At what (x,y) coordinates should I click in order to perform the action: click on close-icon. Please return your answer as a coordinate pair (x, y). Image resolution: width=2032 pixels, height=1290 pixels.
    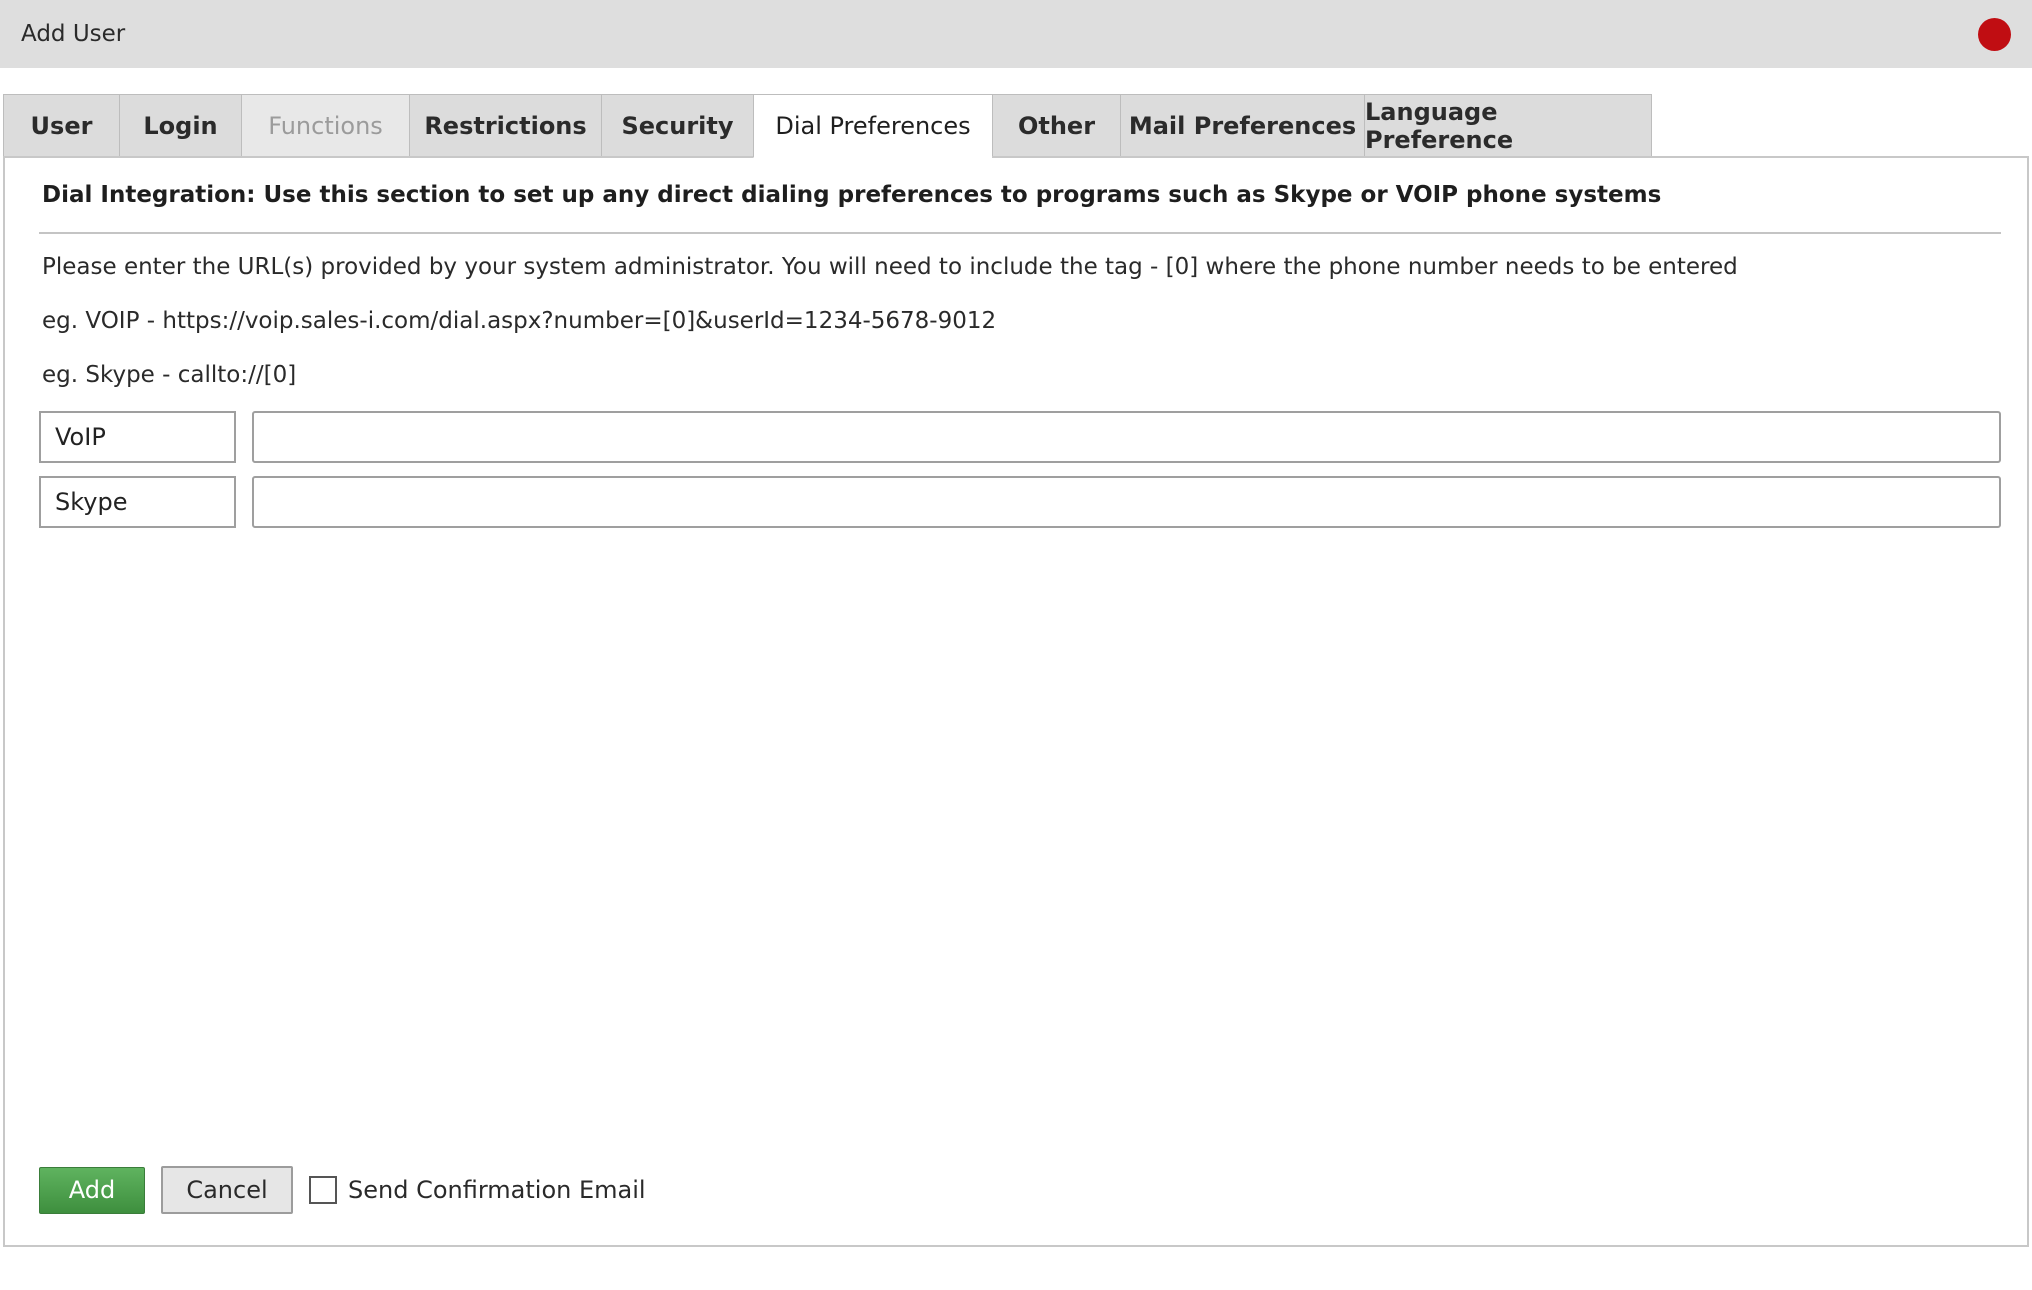
    Looking at the image, I should click on (1994, 34).